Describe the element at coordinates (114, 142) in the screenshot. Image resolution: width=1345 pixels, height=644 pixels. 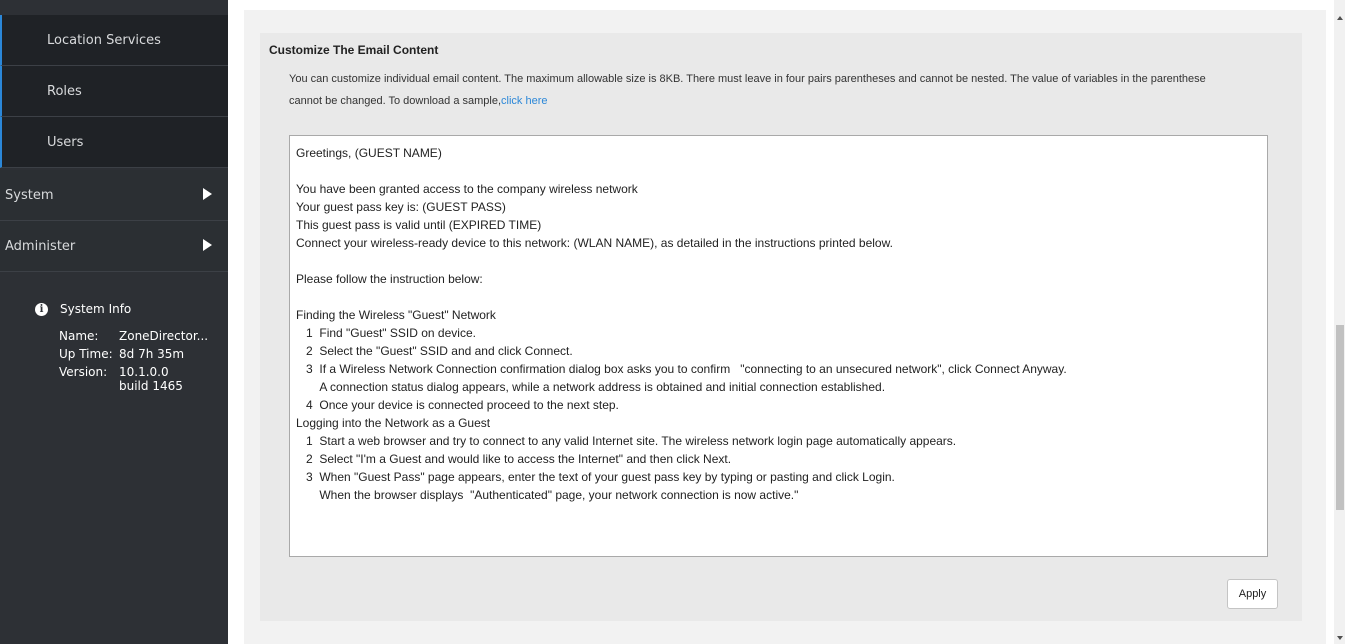
I see `sidebar-item-users: Users` at that location.